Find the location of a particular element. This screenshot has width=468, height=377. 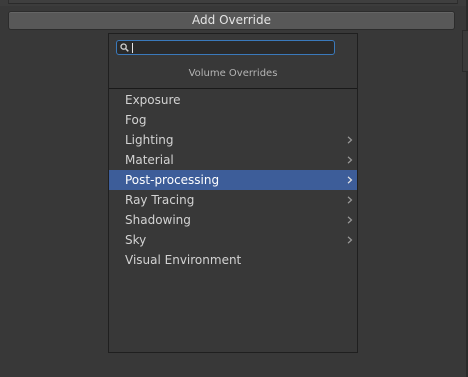

header-divider is located at coordinates (233, 88).